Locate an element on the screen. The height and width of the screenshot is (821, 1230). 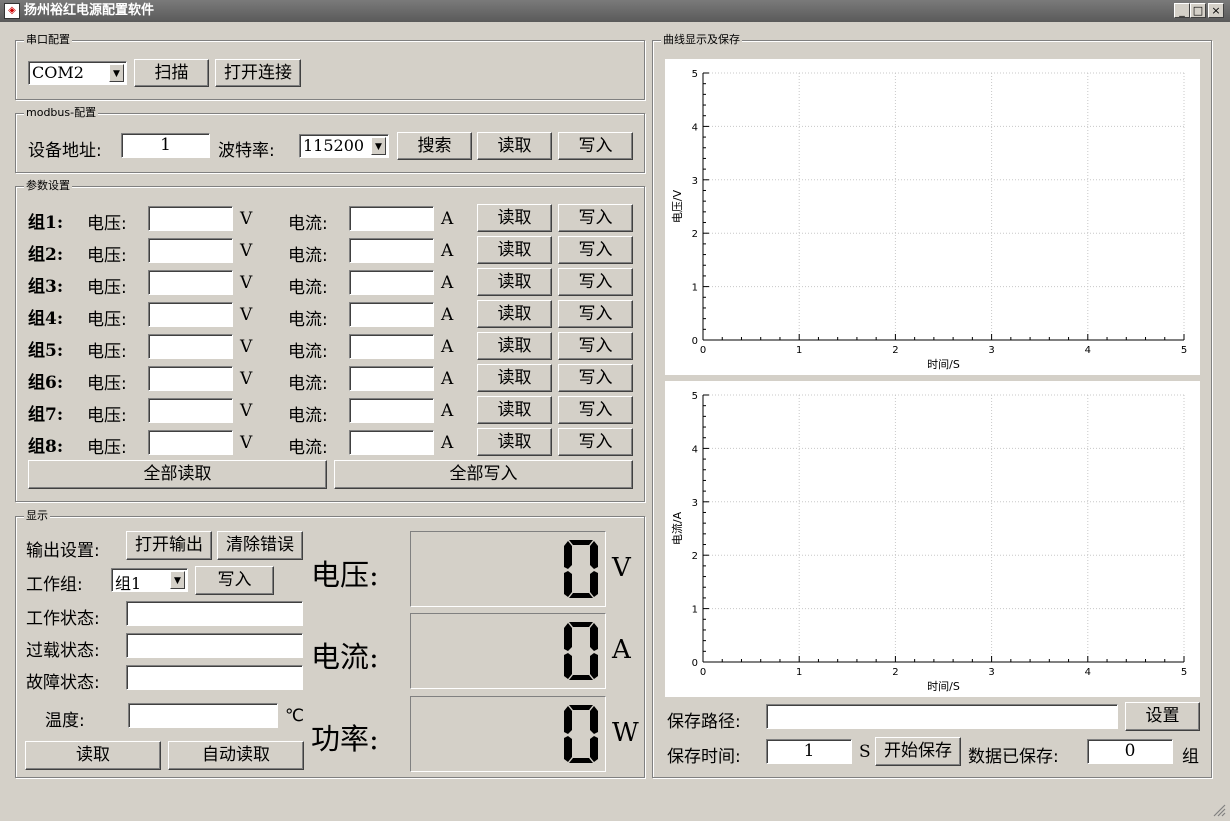
x-axis-label: 时间/S is located at coordinates (943, 364).